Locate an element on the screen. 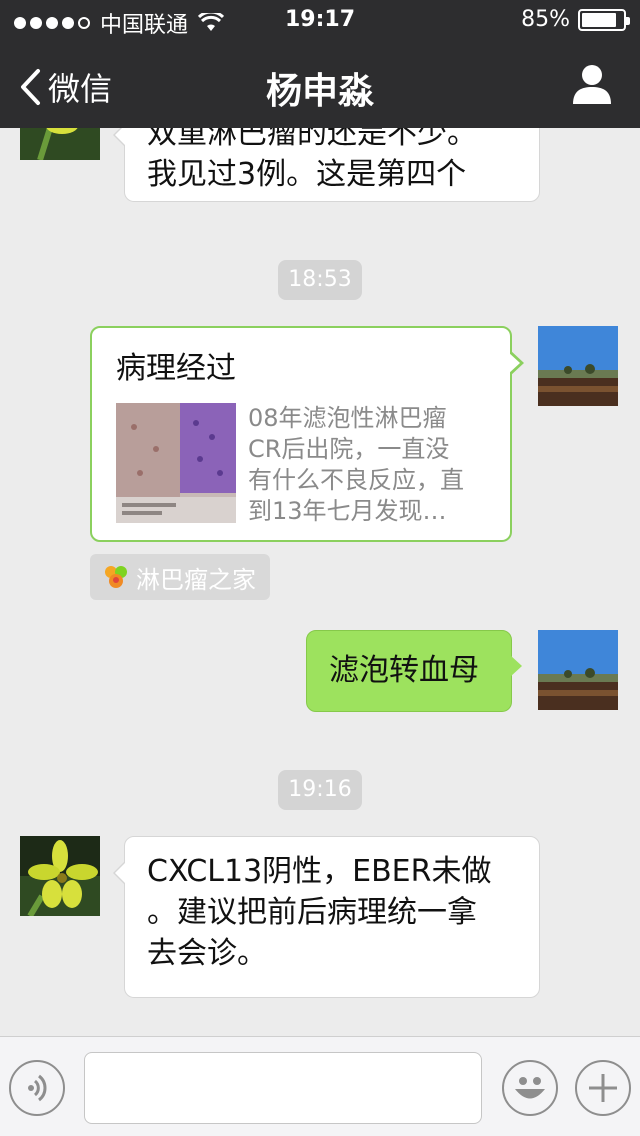 This screenshot has height=1136, width=640. status-bar: 中国联通 19:17 85% is located at coordinates (320, 20).